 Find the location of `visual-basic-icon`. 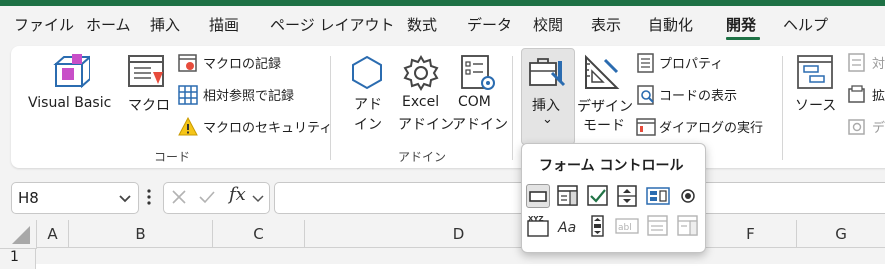

visual-basic-icon is located at coordinates (71, 71).